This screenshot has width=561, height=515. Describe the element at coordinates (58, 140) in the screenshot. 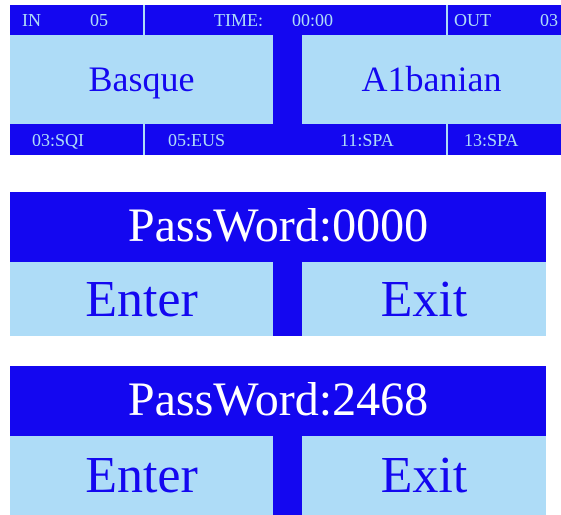

I see `source-code-1: 03:SQI` at that location.